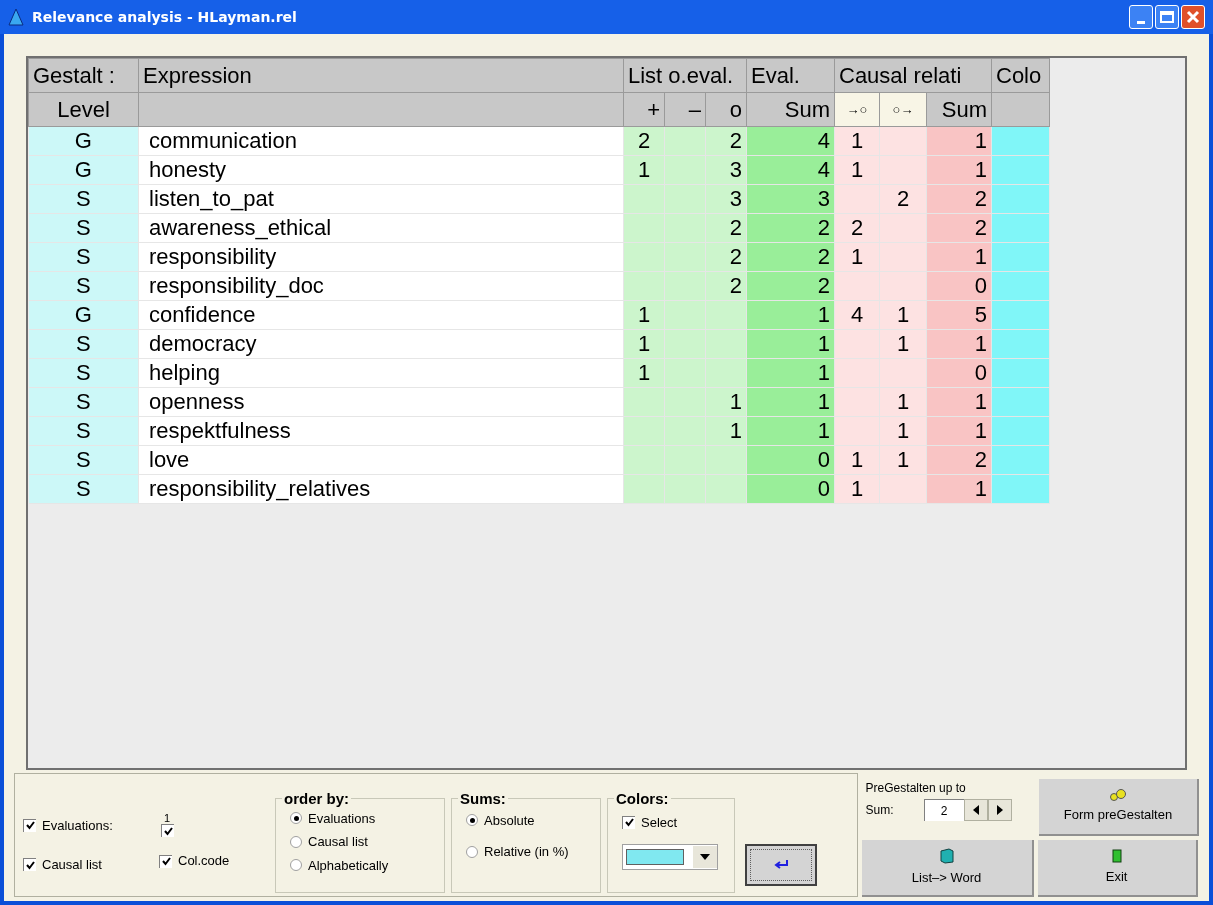 Image resolution: width=1213 pixels, height=905 pixels. Describe the element at coordinates (857, 109) in the screenshot. I see `column-header: →○` at that location.